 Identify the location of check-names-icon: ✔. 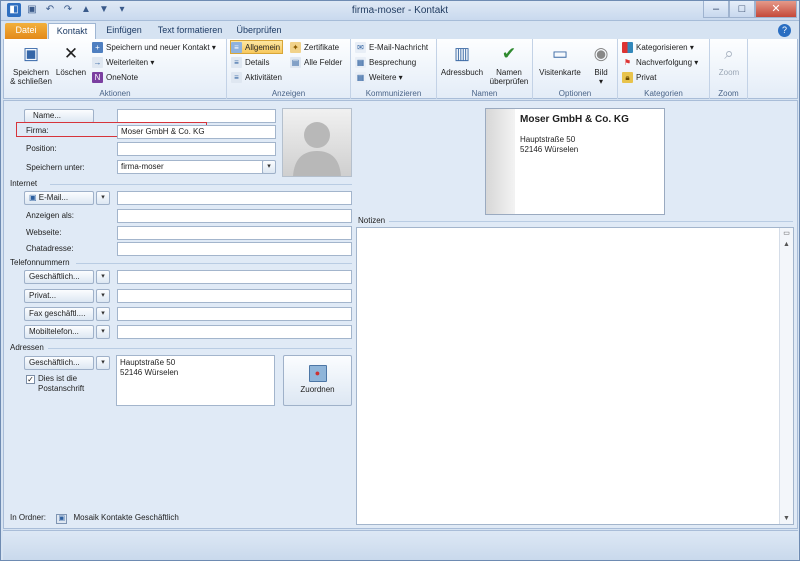
(509, 53).